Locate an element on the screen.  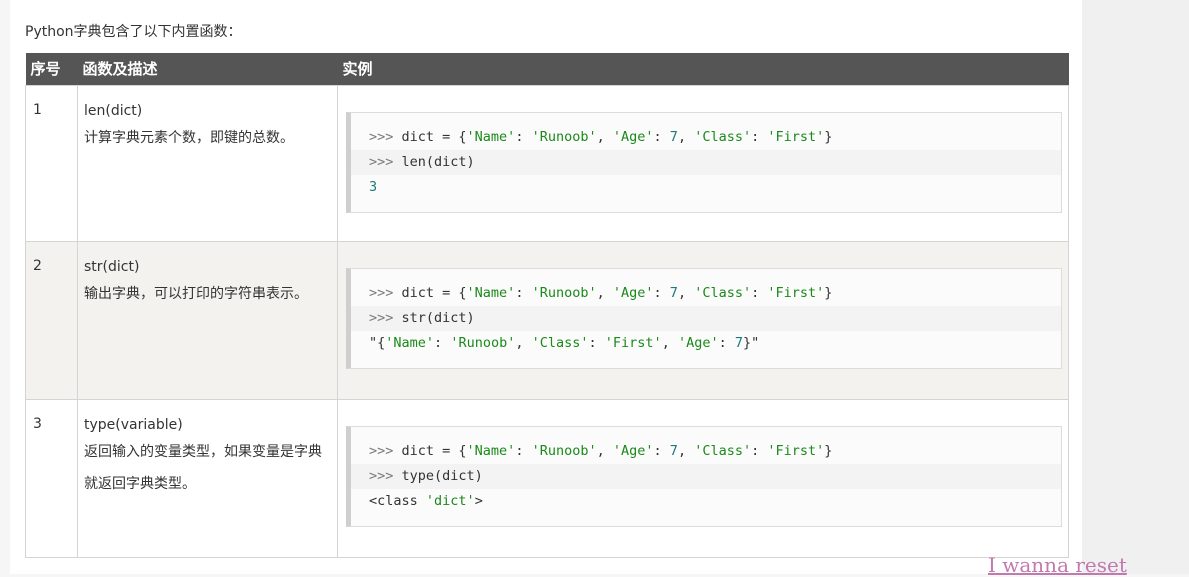
right-sidebar is located at coordinates (1135, 287).